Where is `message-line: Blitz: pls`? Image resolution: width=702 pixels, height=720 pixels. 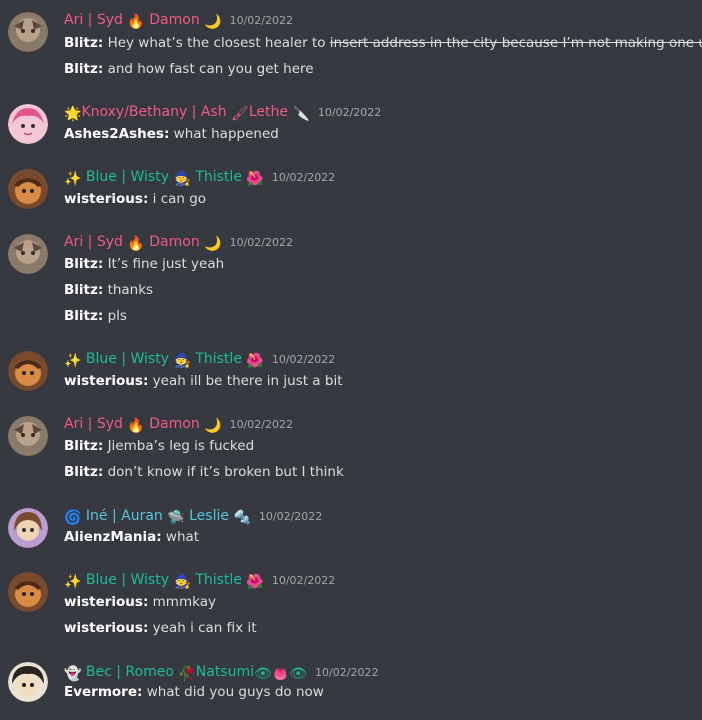
message-line: Blitz: pls is located at coordinates (95, 316).